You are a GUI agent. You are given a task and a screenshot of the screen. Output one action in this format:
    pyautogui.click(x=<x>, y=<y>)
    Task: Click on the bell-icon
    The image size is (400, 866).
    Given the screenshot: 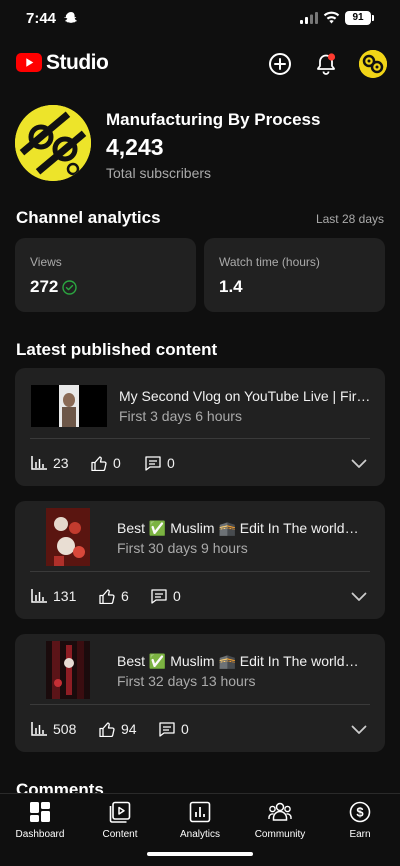 What is the action you would take?
    pyautogui.click(x=326, y=64)
    